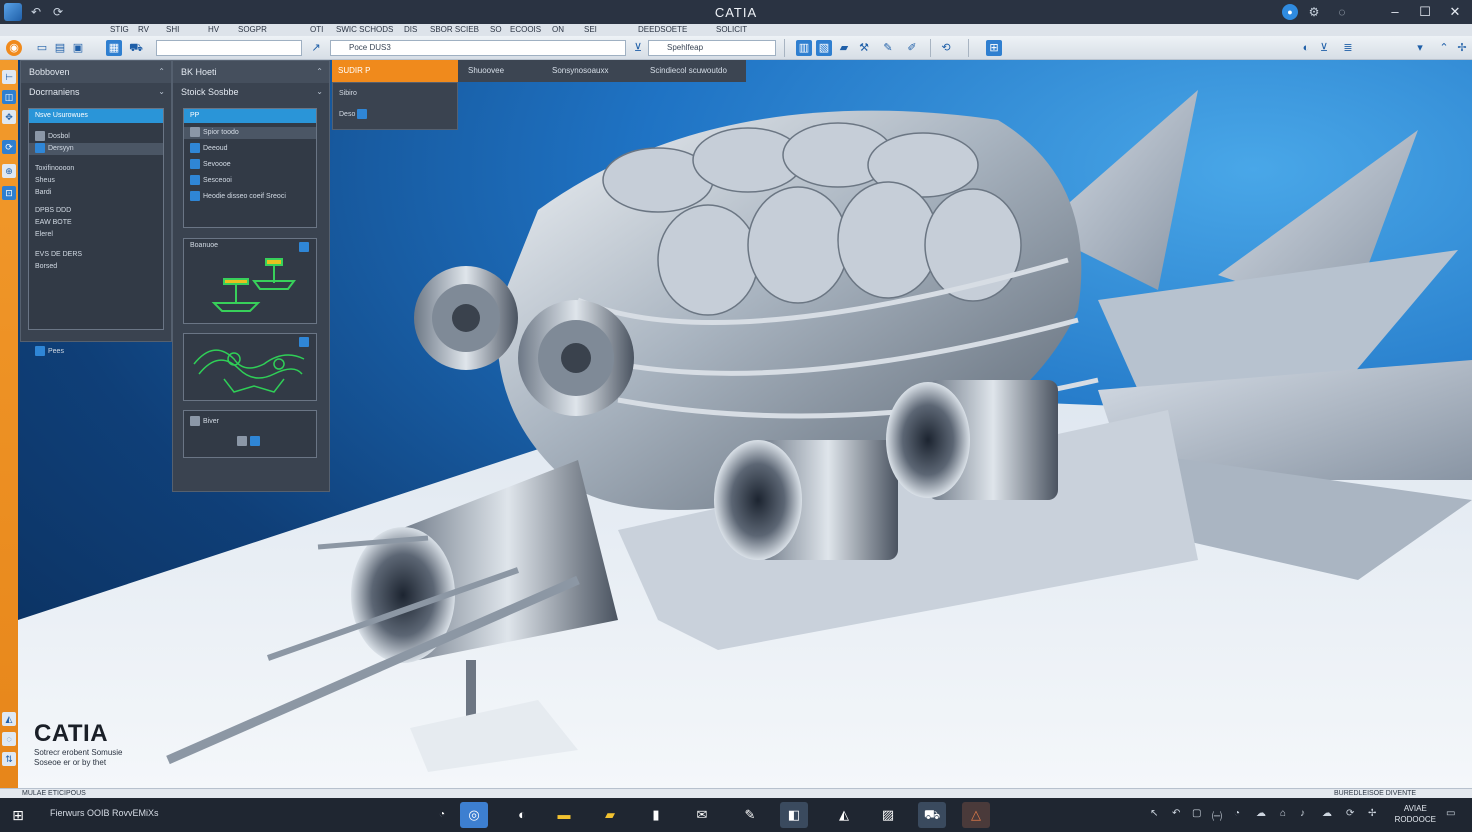 The height and width of the screenshot is (832, 1472). I want to click on layers-icon: ≣, so click(1348, 48).